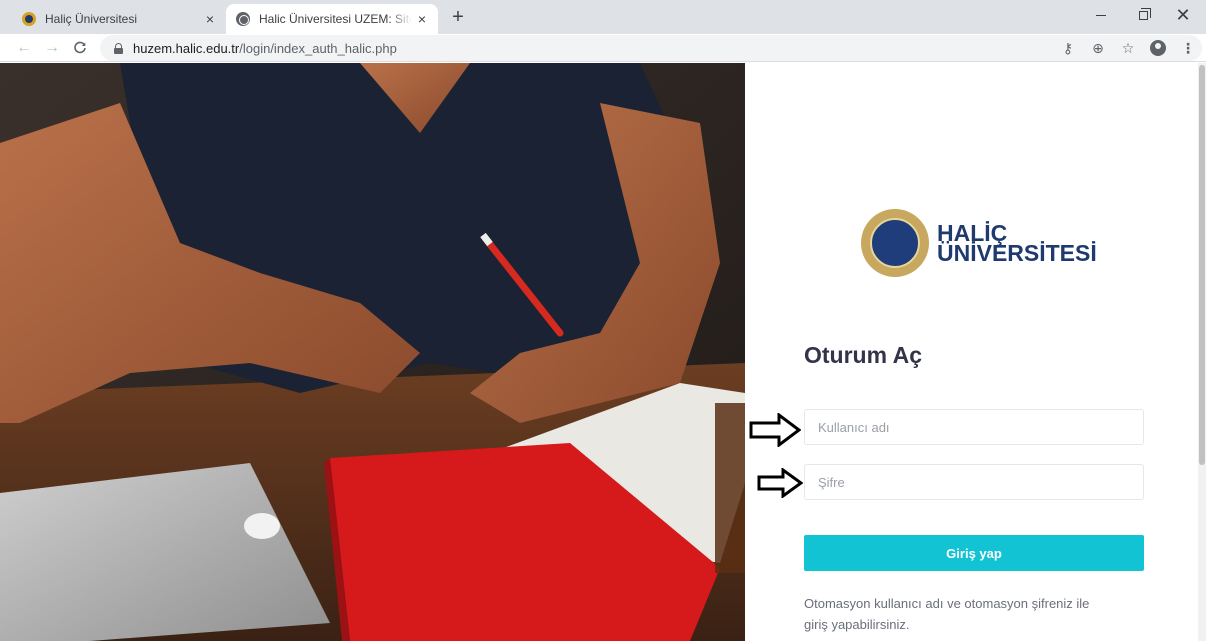 Image resolution: width=1206 pixels, height=641 pixels. What do you see at coordinates (458, 18) in the screenshot?
I see `new-tab-button: +` at bounding box center [458, 18].